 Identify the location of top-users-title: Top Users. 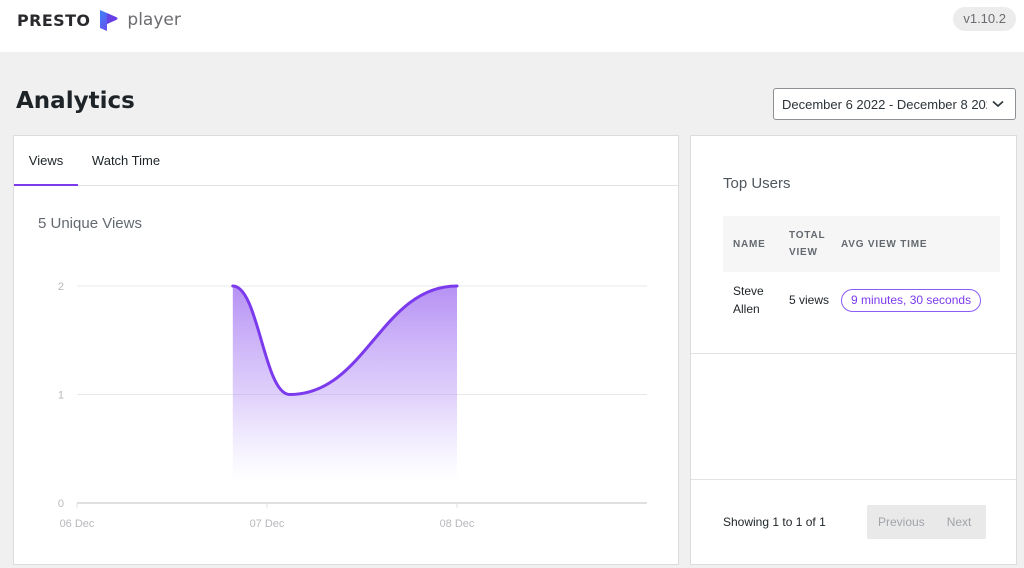
(757, 183).